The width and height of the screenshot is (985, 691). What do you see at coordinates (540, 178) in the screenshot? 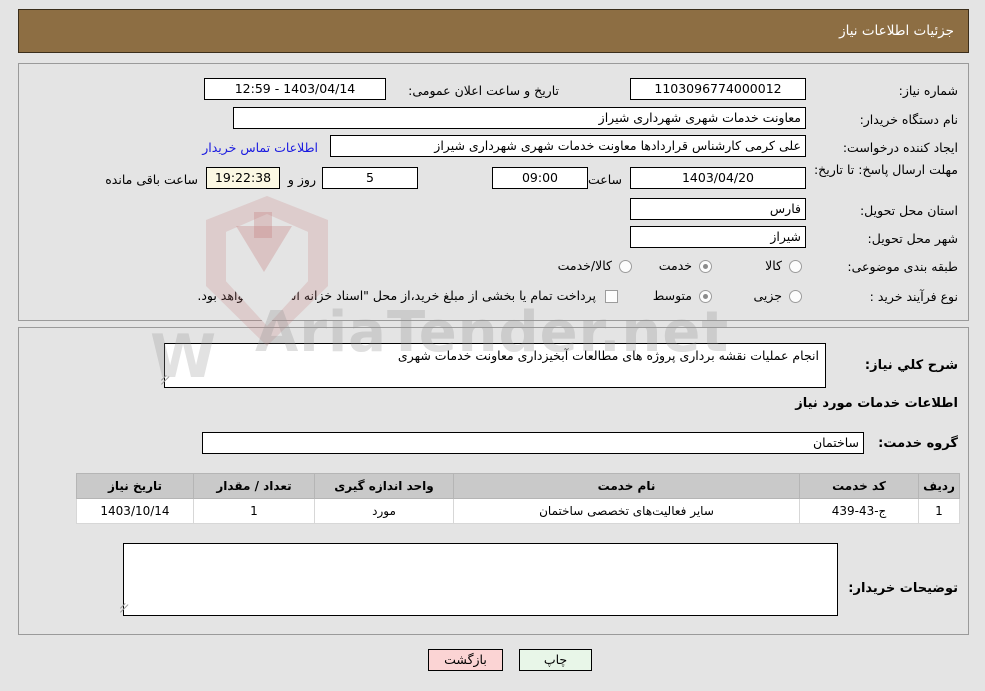
I see `deadline-time-value: 09:00` at bounding box center [540, 178].